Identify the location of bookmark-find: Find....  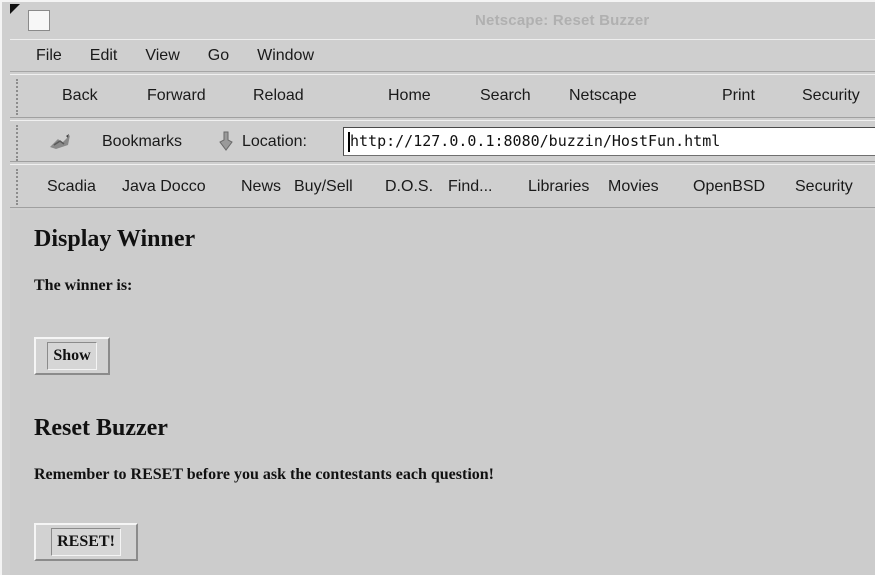
(470, 187).